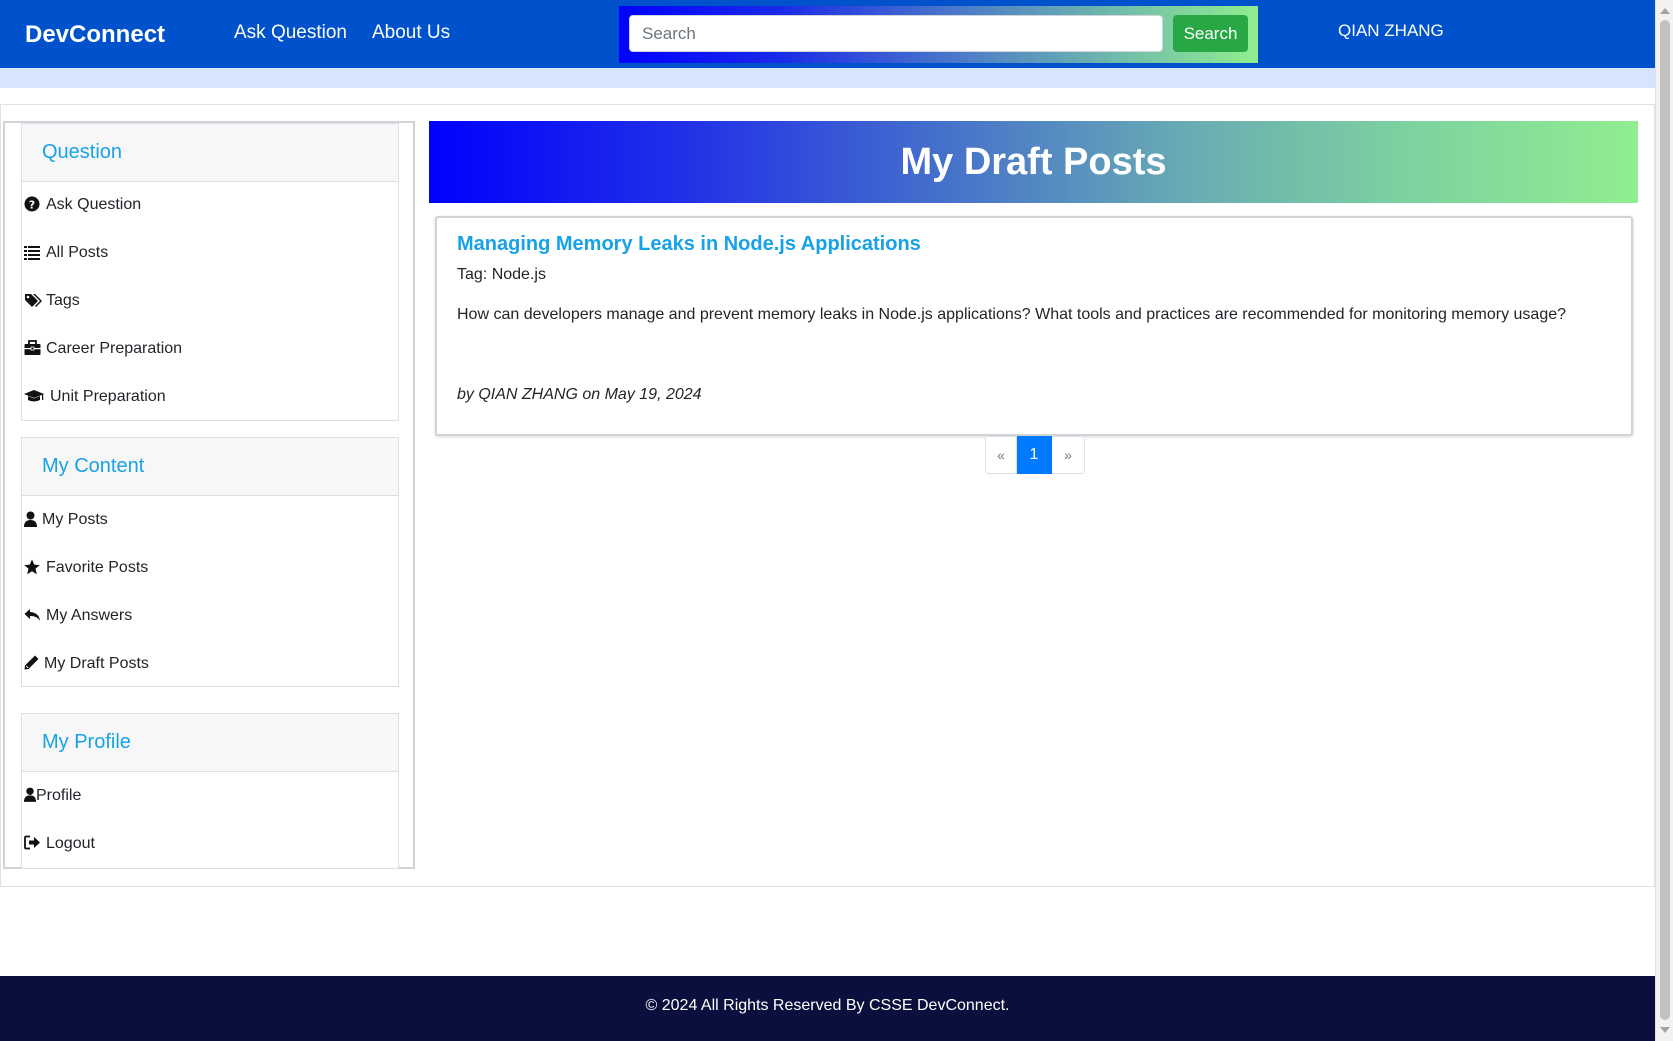 The height and width of the screenshot is (1041, 1673). I want to click on search-input, so click(896, 33).